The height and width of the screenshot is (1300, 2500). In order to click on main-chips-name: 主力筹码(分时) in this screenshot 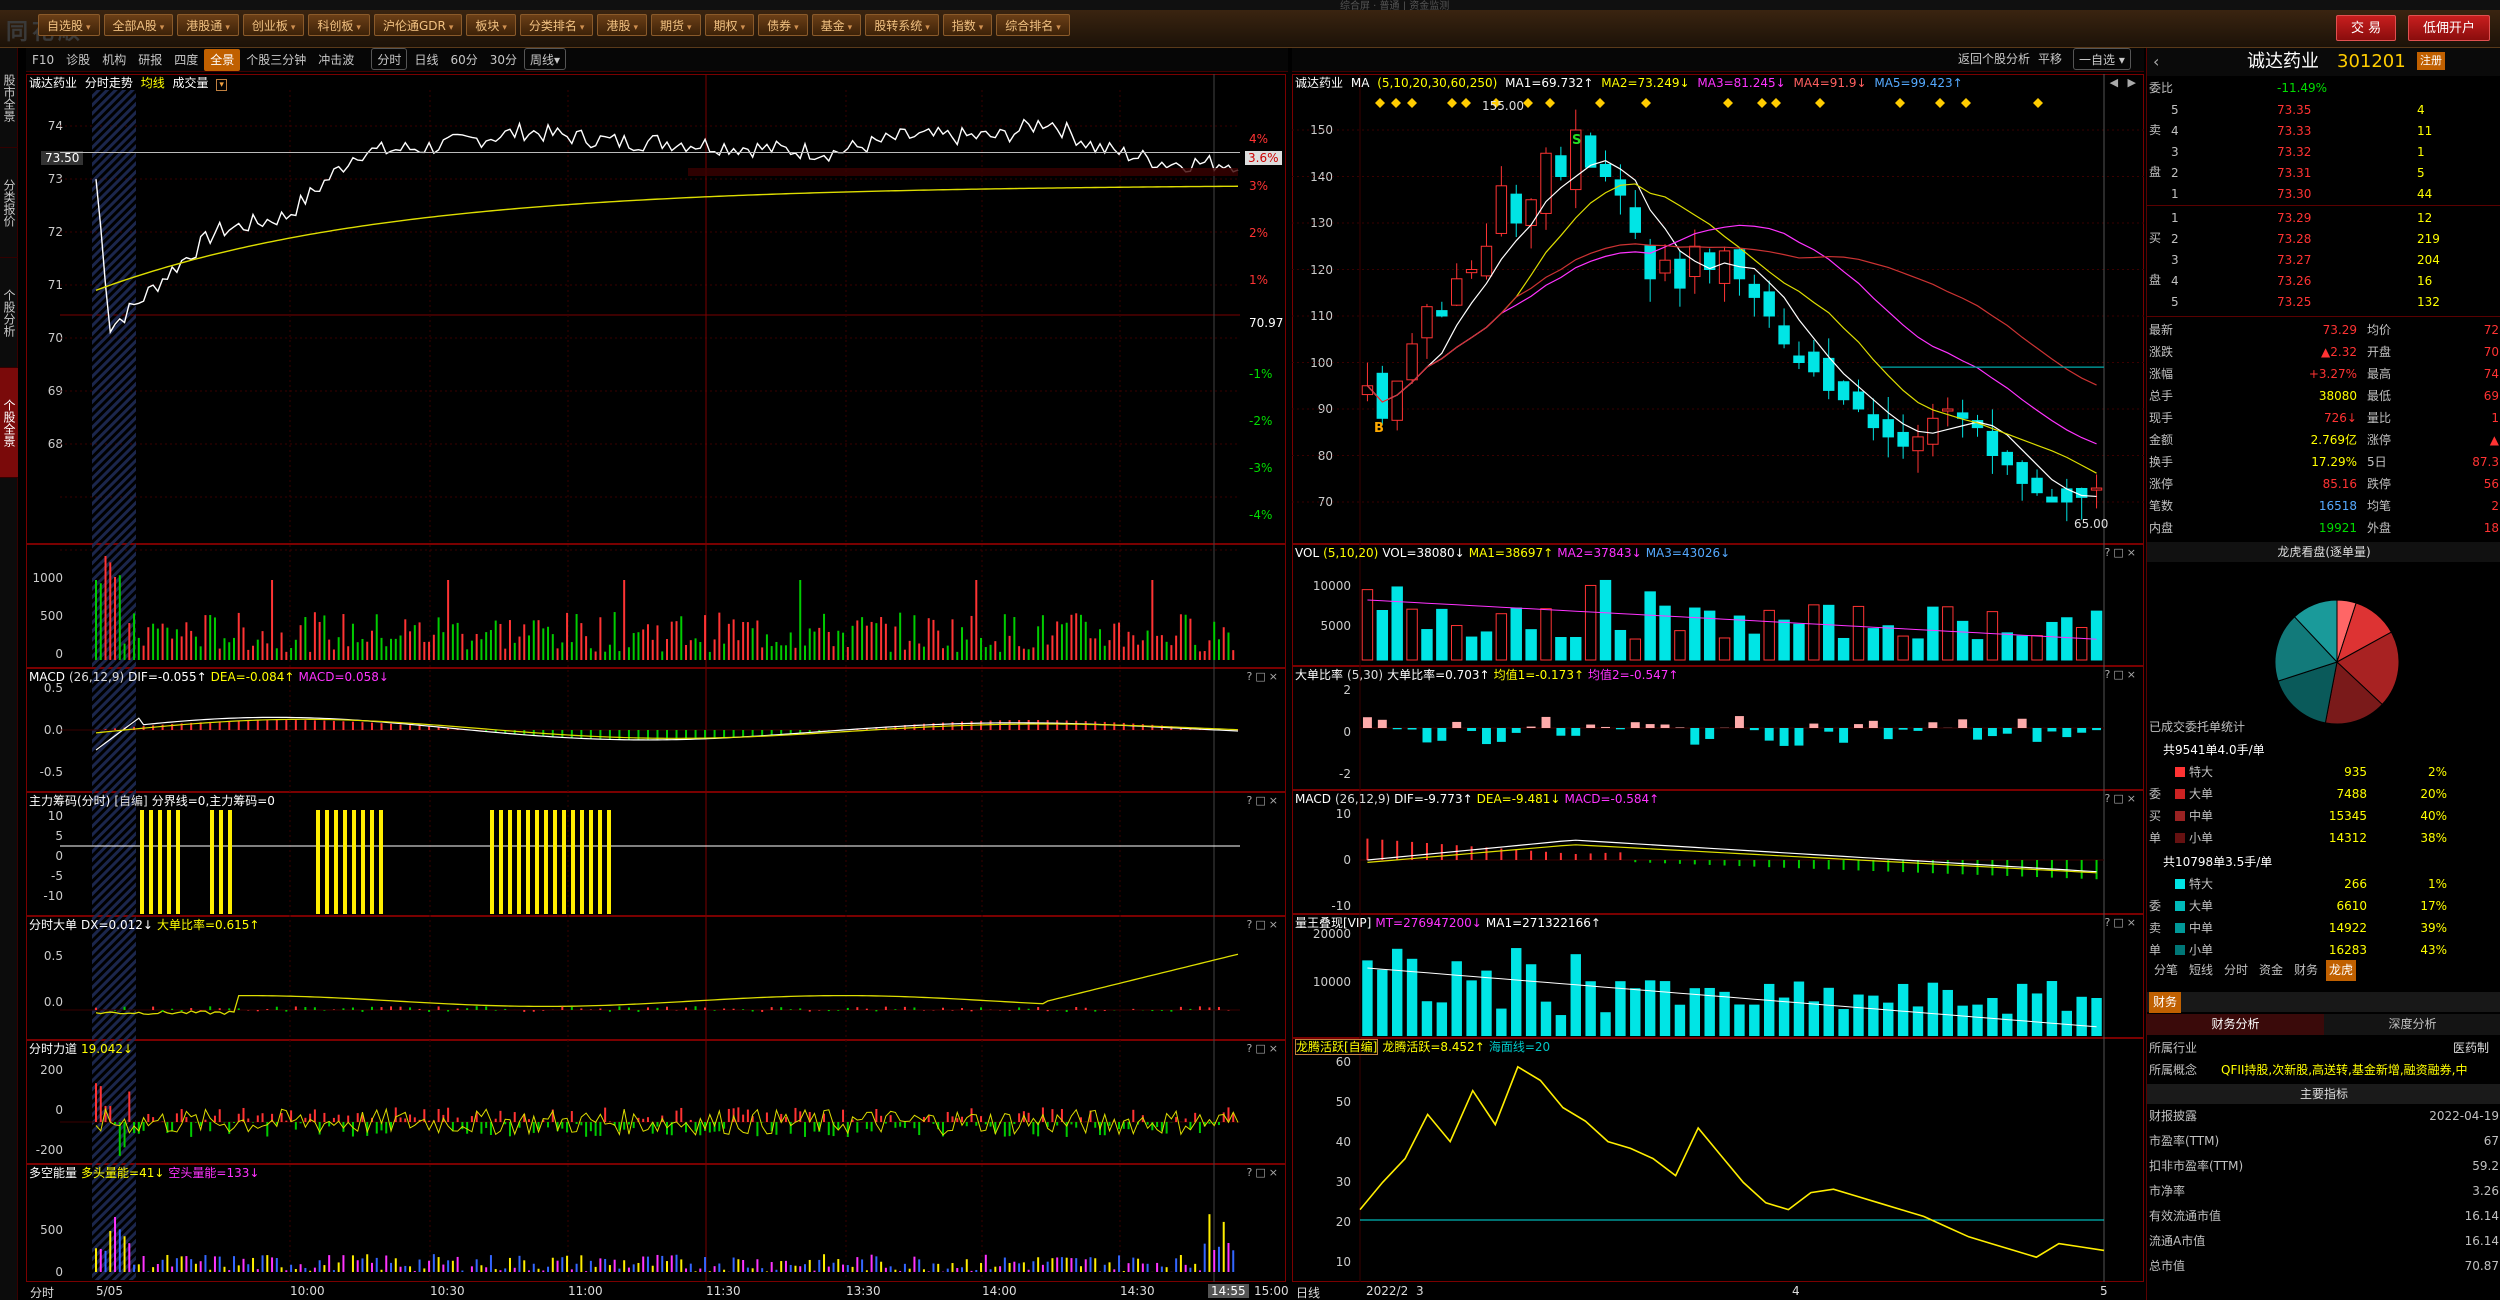, I will do `click(69, 801)`.